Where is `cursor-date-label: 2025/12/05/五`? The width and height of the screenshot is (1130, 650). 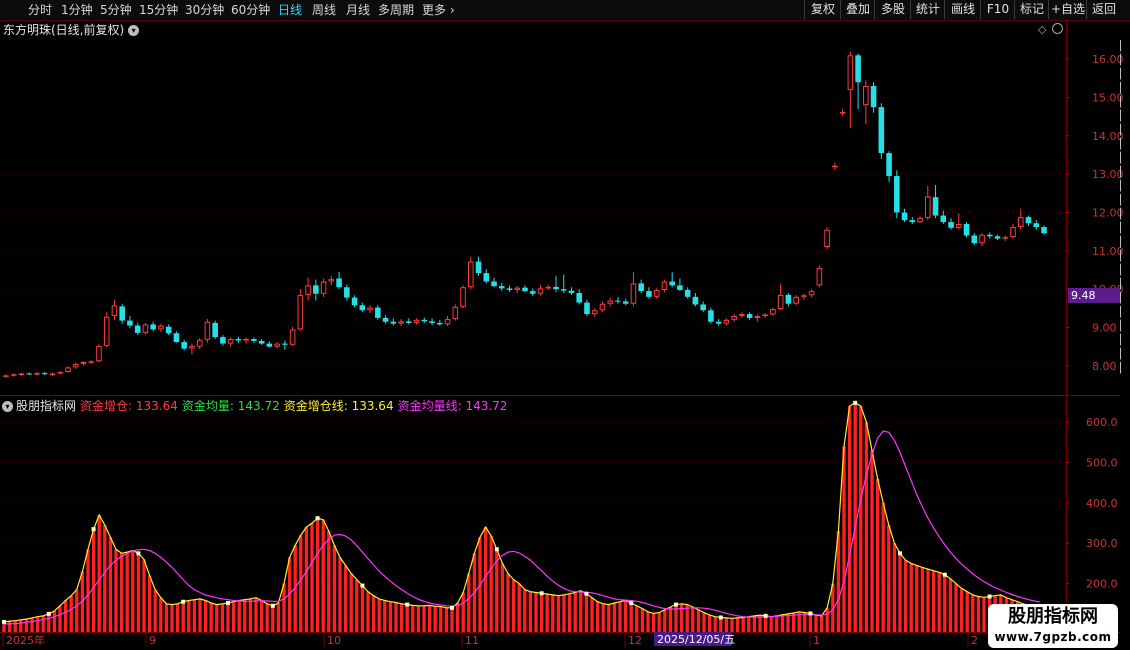
cursor-date-label: 2025/12/05/五 is located at coordinates (696, 639).